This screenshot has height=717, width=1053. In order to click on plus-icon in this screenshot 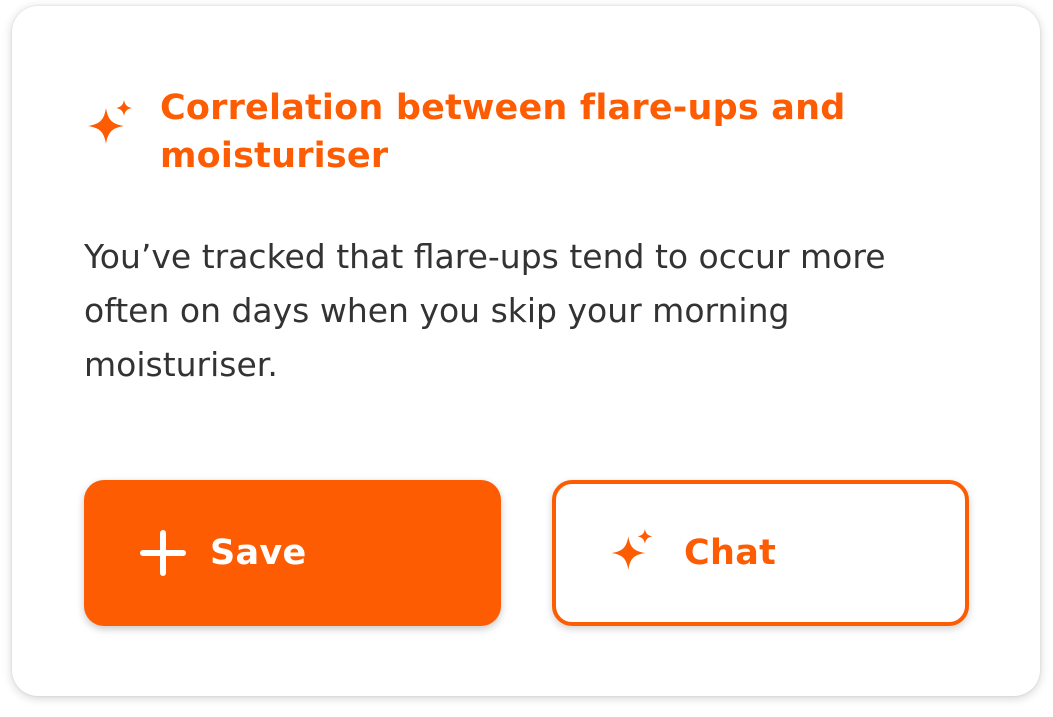, I will do `click(163, 553)`.